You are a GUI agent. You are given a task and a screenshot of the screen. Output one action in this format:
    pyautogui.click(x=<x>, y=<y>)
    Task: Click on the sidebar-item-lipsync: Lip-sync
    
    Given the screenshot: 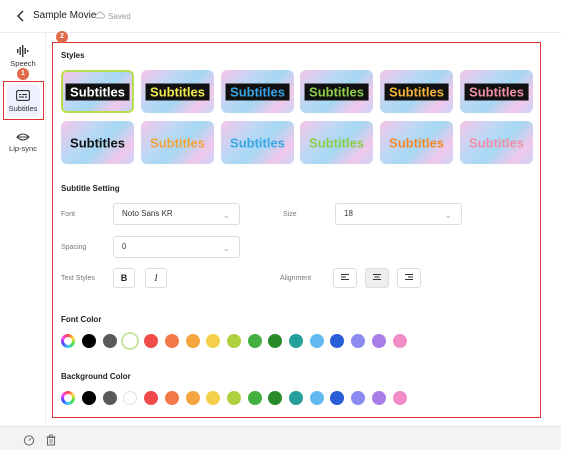 What is the action you would take?
    pyautogui.click(x=23, y=142)
    